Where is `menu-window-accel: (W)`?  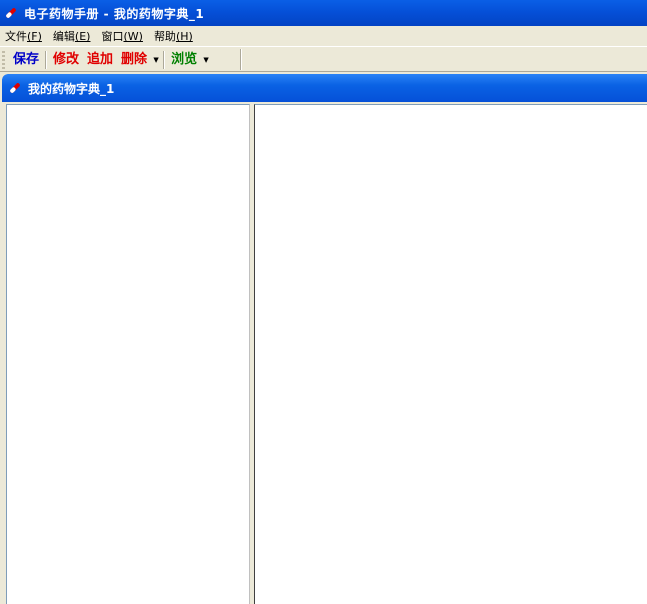 menu-window-accel: (W) is located at coordinates (133, 36).